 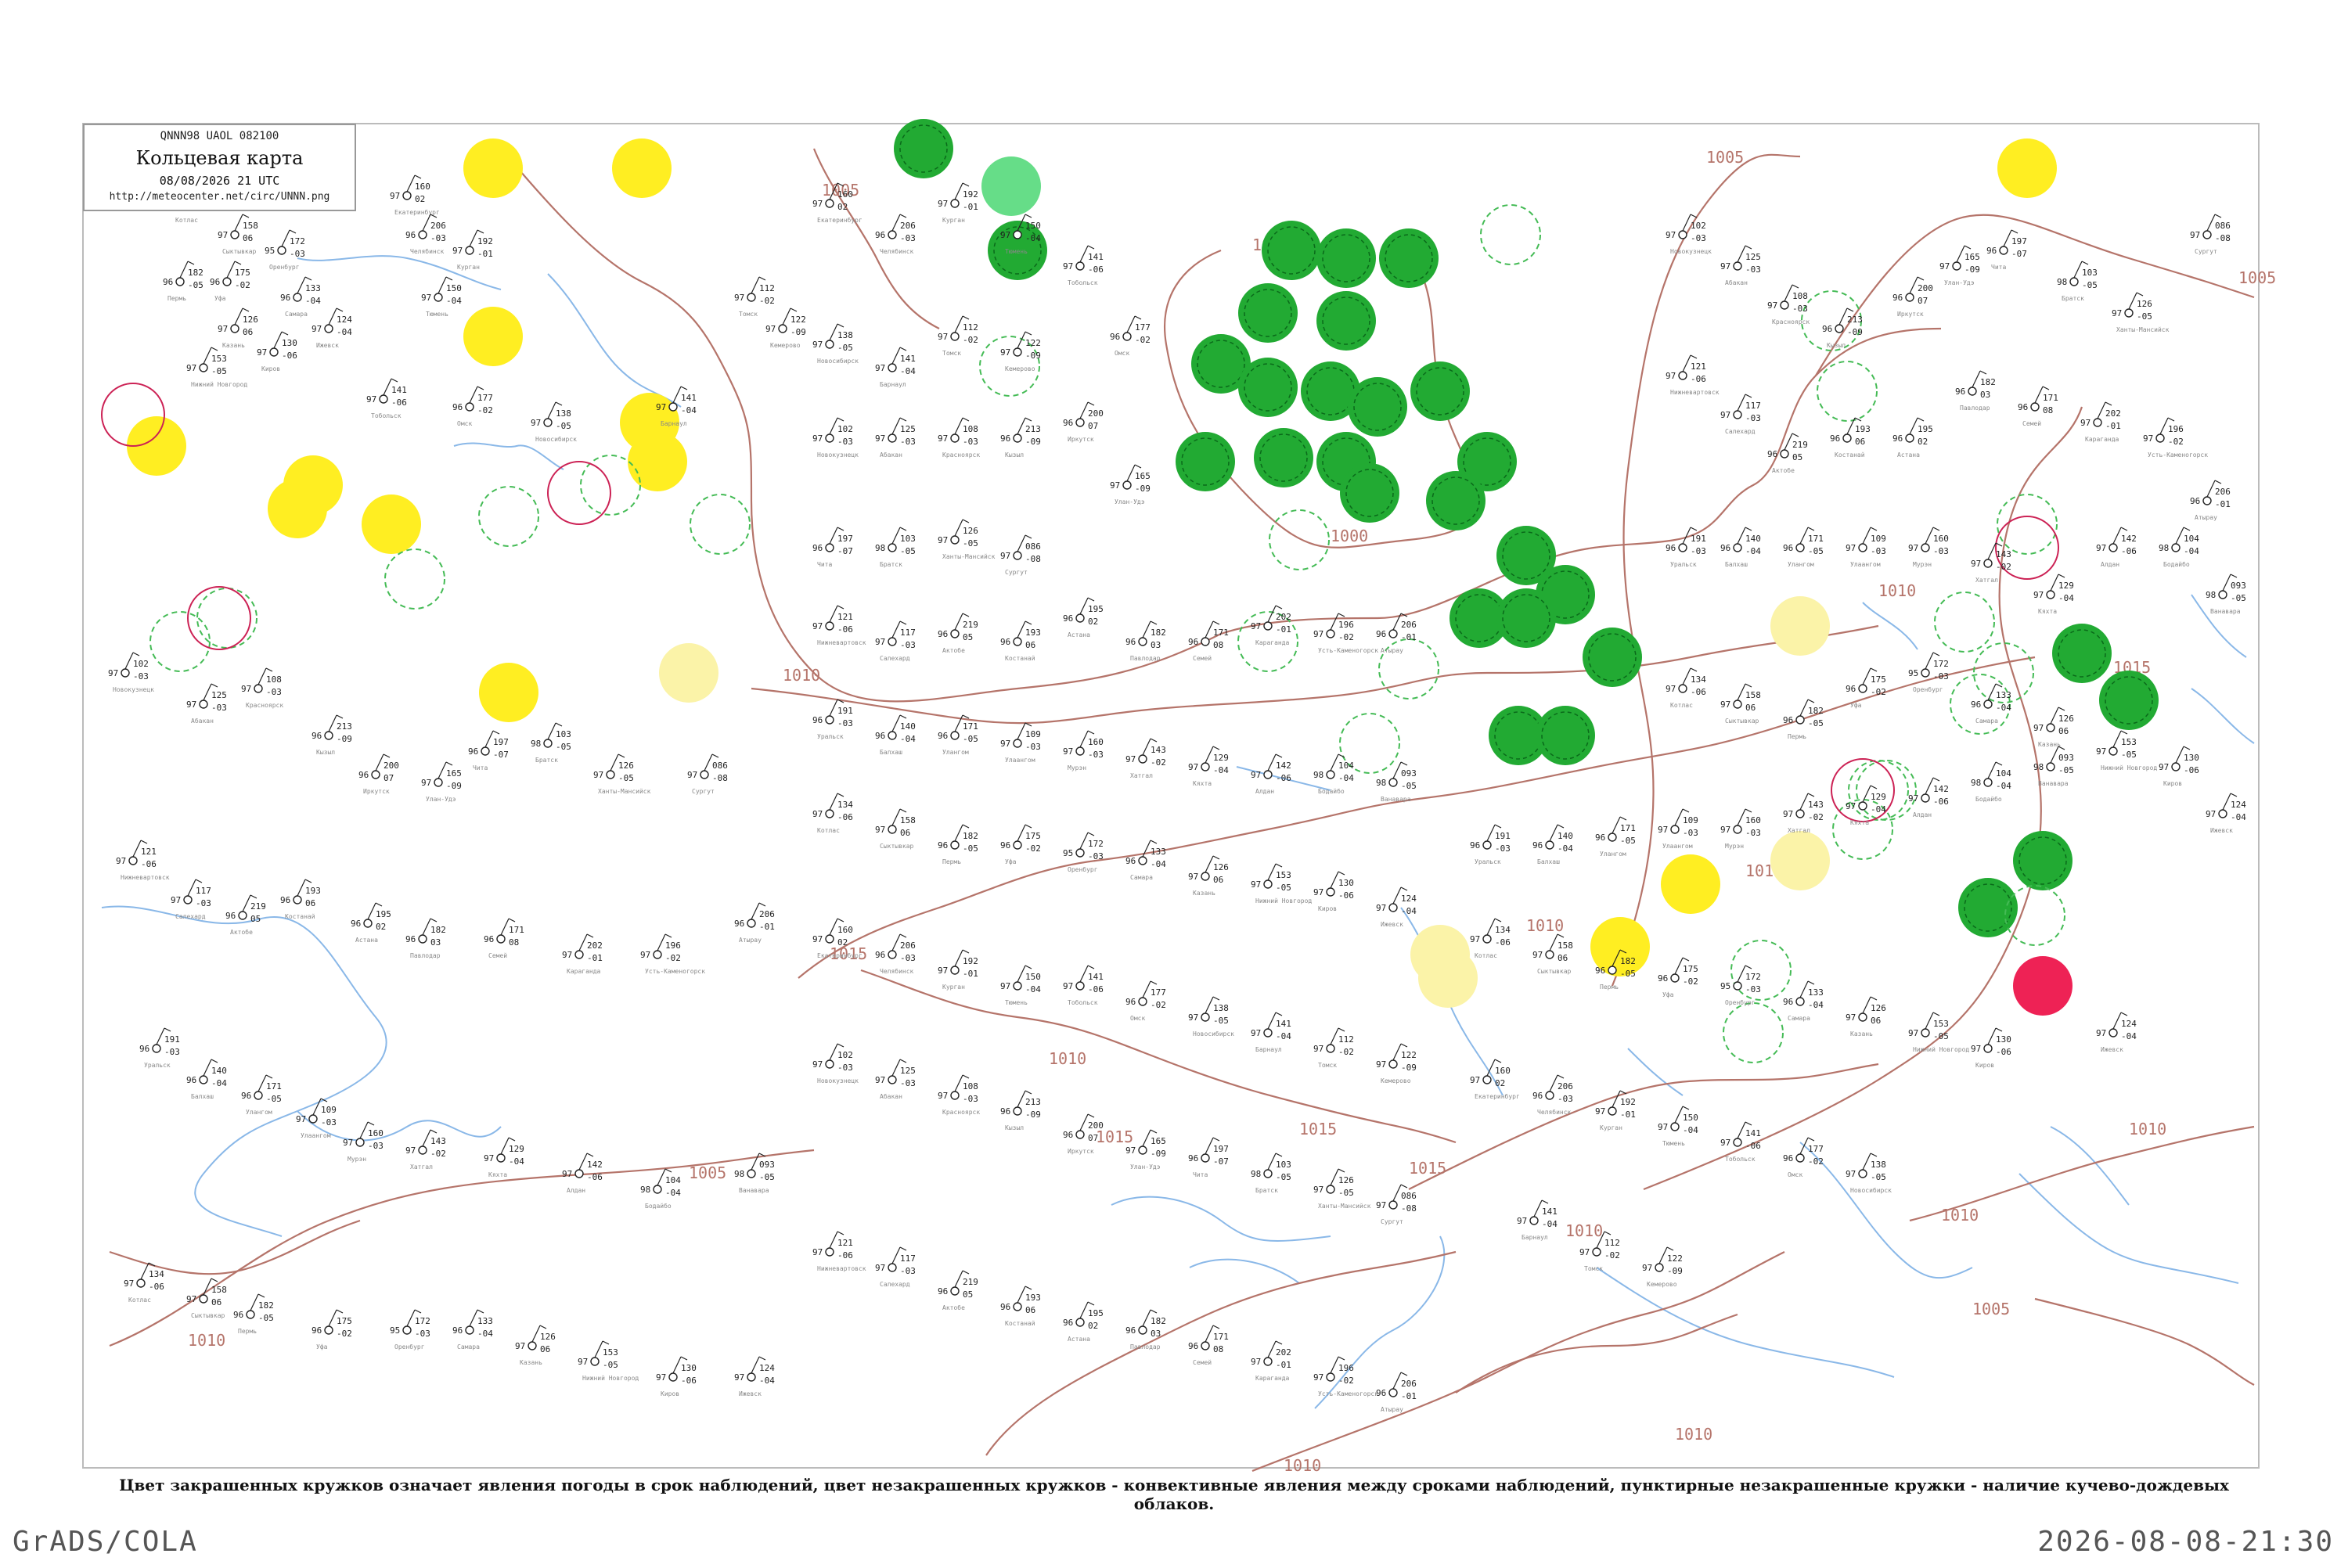 What do you see at coordinates (1879, 680) in the screenshot?
I see `pressure-value: 175` at bounding box center [1879, 680].